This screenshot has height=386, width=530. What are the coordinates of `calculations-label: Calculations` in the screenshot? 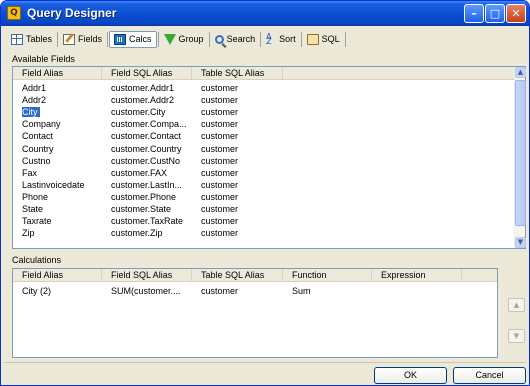 It's located at (37, 260).